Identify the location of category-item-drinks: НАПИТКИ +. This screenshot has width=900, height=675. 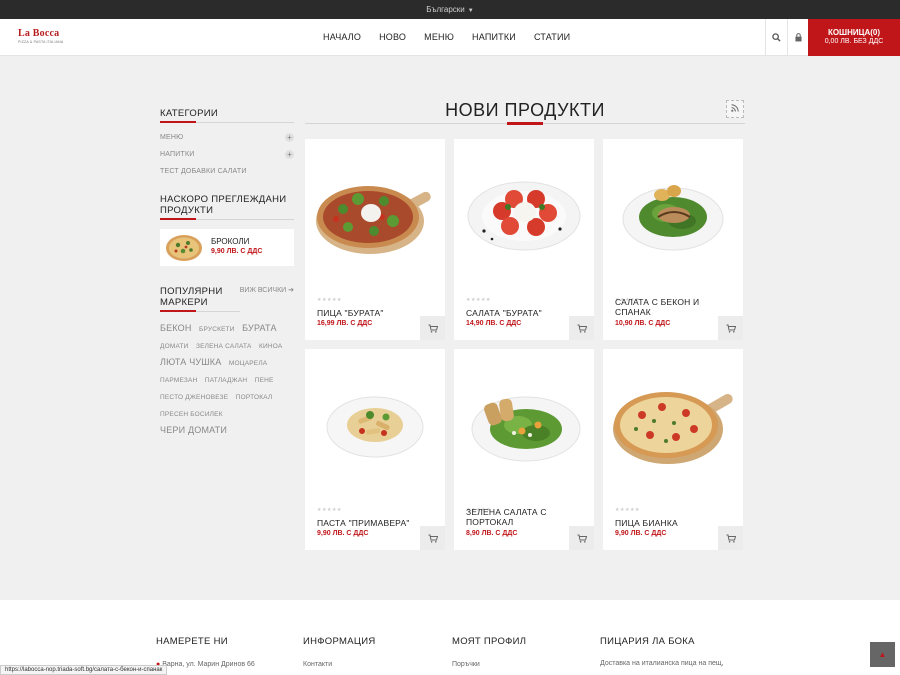
(227, 154).